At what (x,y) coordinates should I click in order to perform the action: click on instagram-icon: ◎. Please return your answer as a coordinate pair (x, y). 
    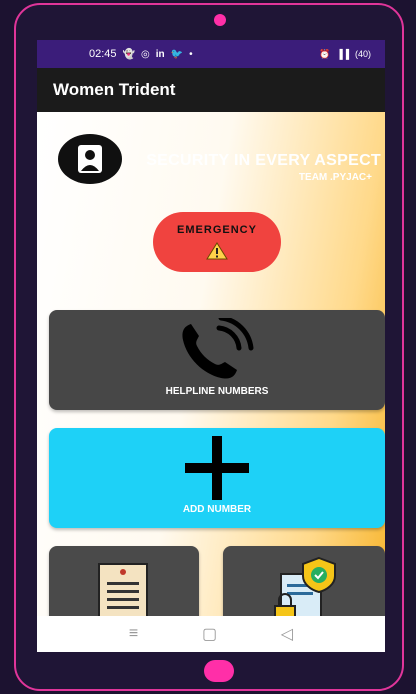
    Looking at the image, I should click on (145, 54).